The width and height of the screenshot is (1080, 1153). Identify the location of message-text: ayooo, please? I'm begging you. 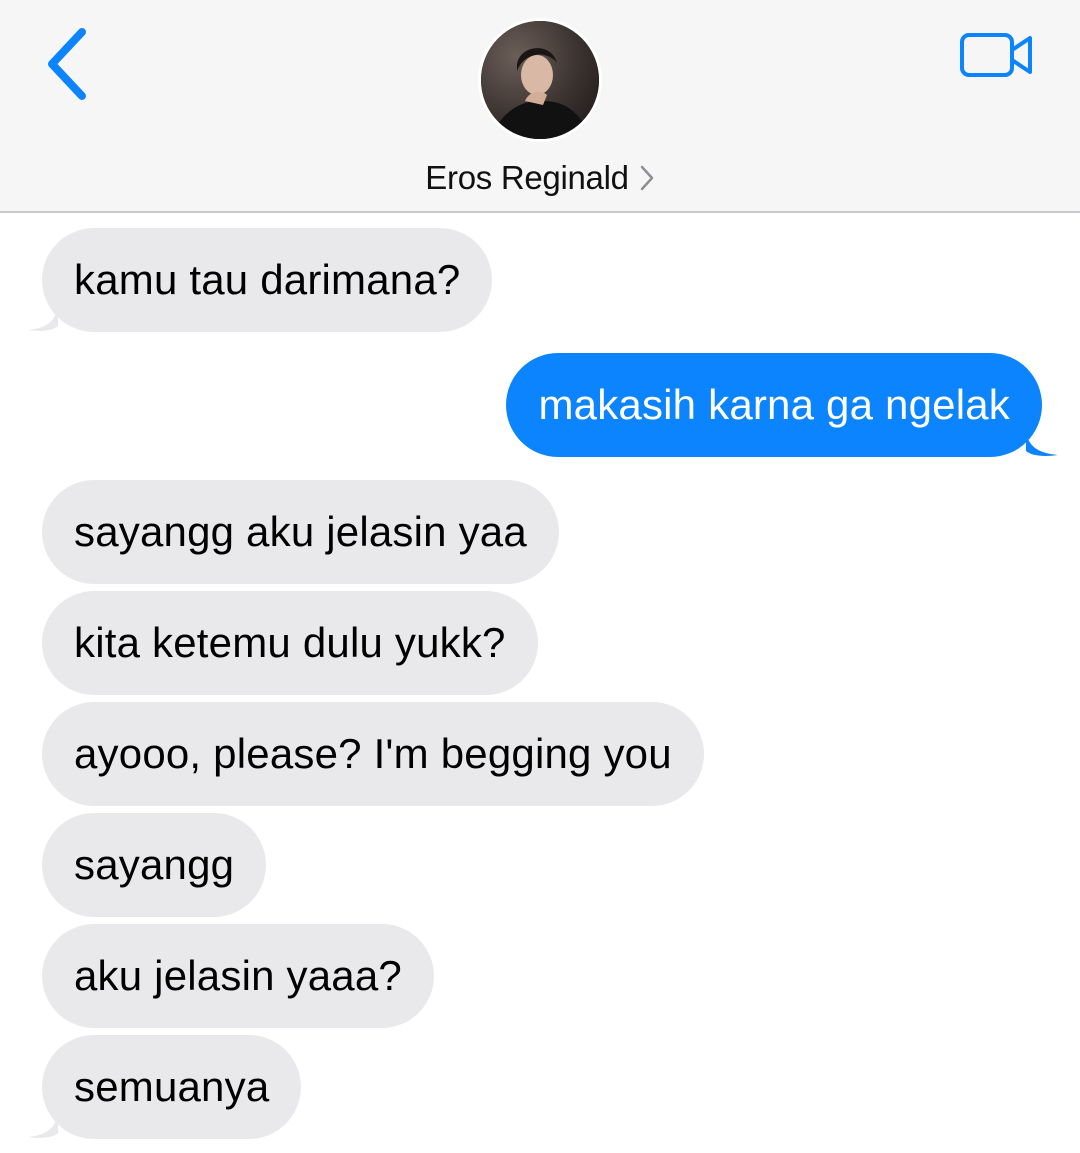
(373, 753).